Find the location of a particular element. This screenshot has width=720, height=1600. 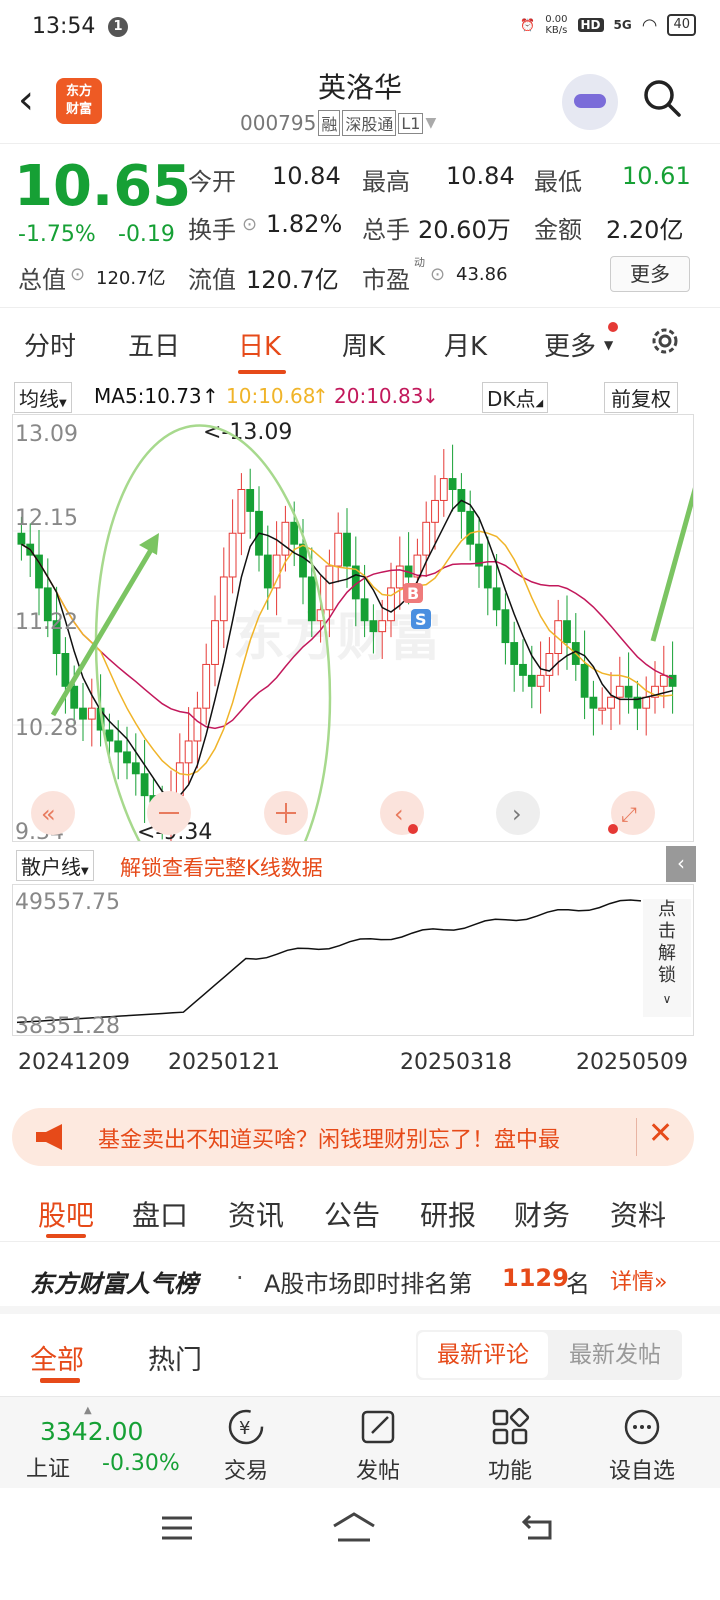

popularity-rank: 东方财富人气榜 · A股市场即时排名第 1129 名 详情» is located at coordinates (360, 1279).